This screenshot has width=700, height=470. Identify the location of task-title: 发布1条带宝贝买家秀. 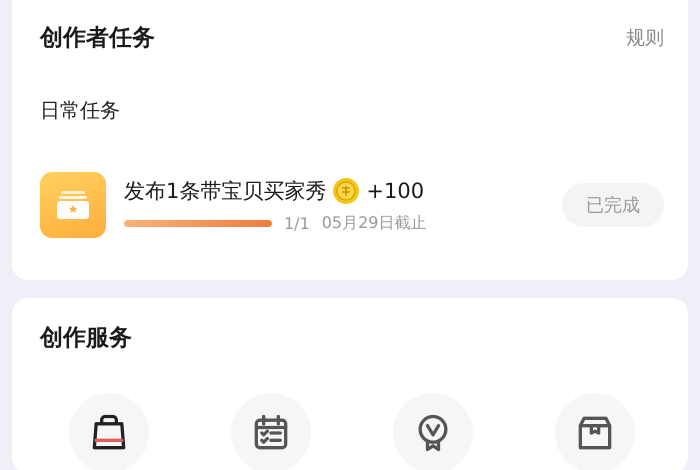
(225, 191).